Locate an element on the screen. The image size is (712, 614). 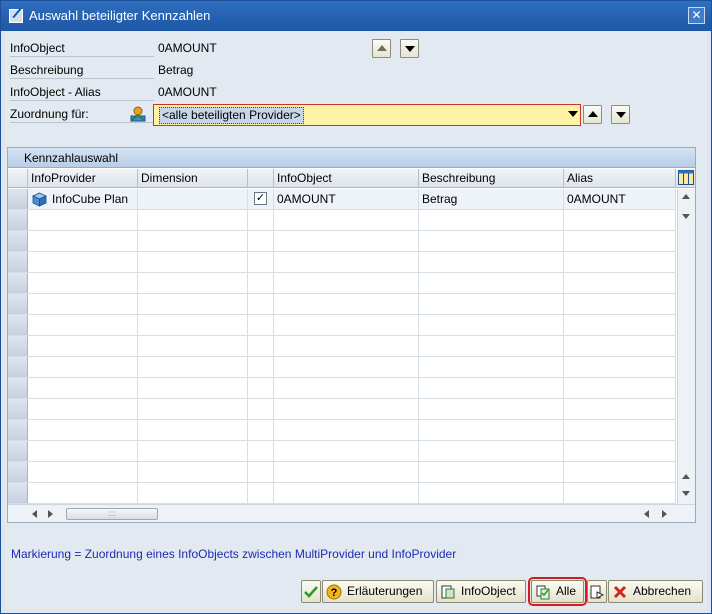
previous-provider-button is located at coordinates (592, 114).